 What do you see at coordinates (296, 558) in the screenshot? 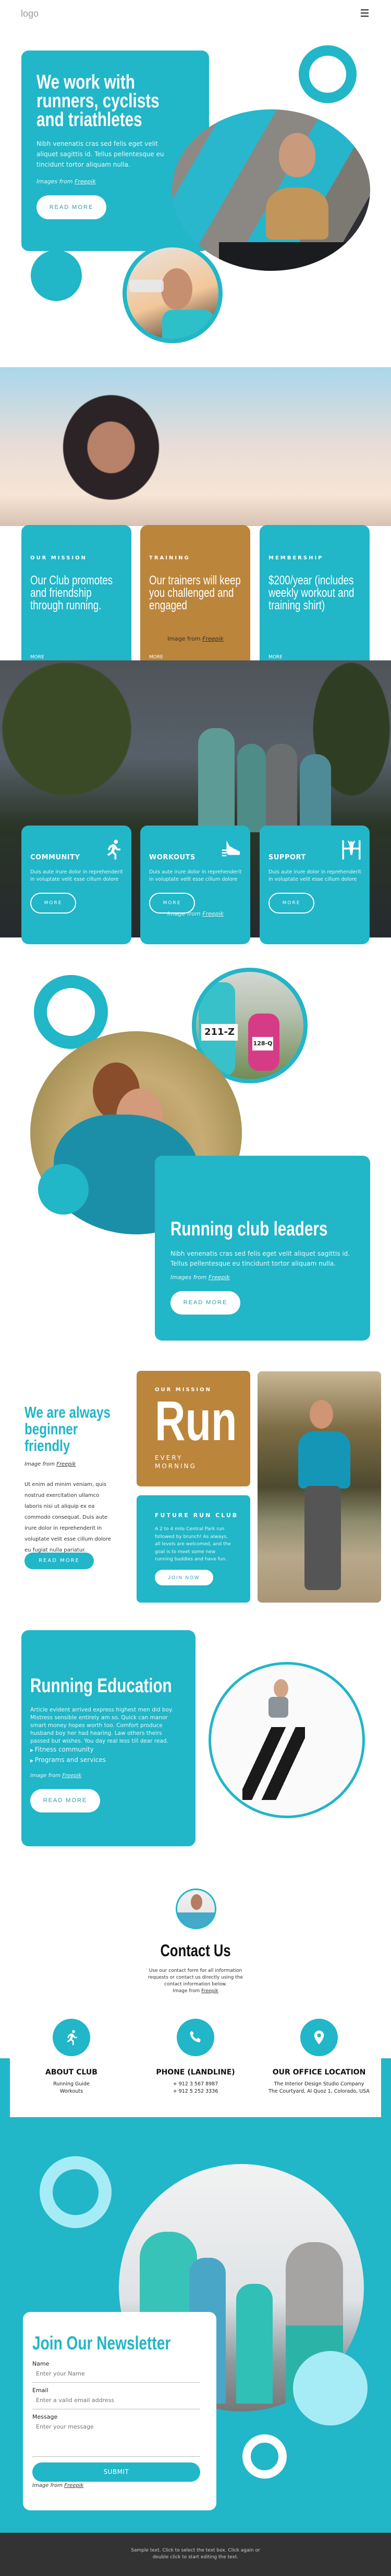
I see `feature-label: MEMBERSHIP` at bounding box center [296, 558].